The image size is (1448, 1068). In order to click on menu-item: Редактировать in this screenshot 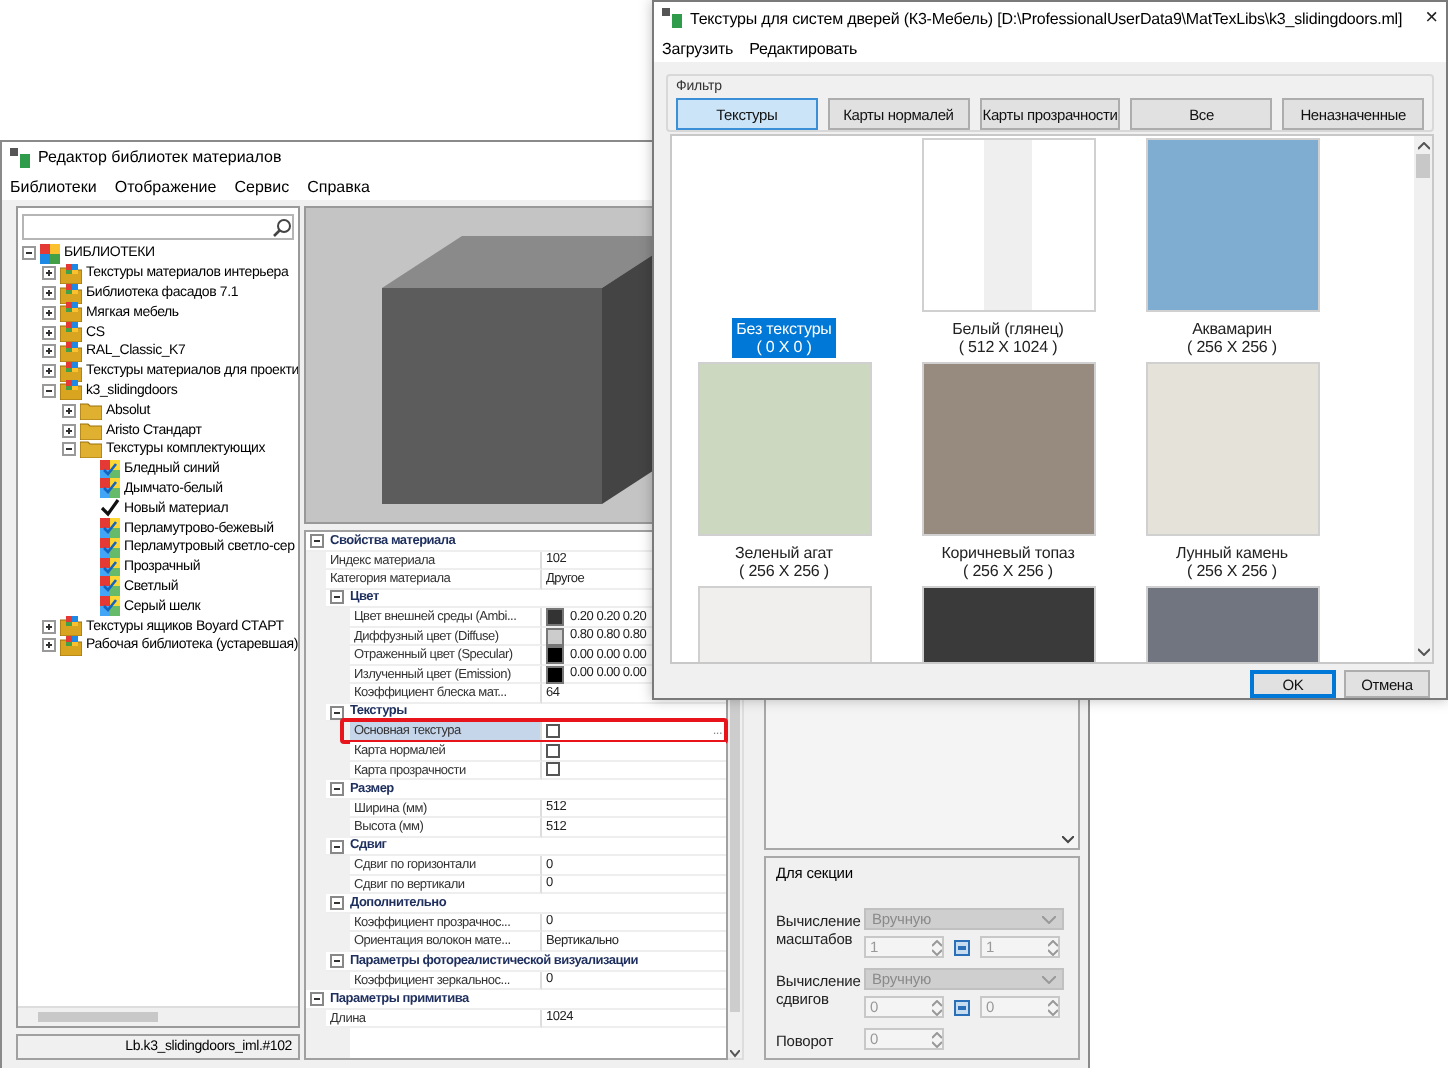, I will do `click(803, 48)`.